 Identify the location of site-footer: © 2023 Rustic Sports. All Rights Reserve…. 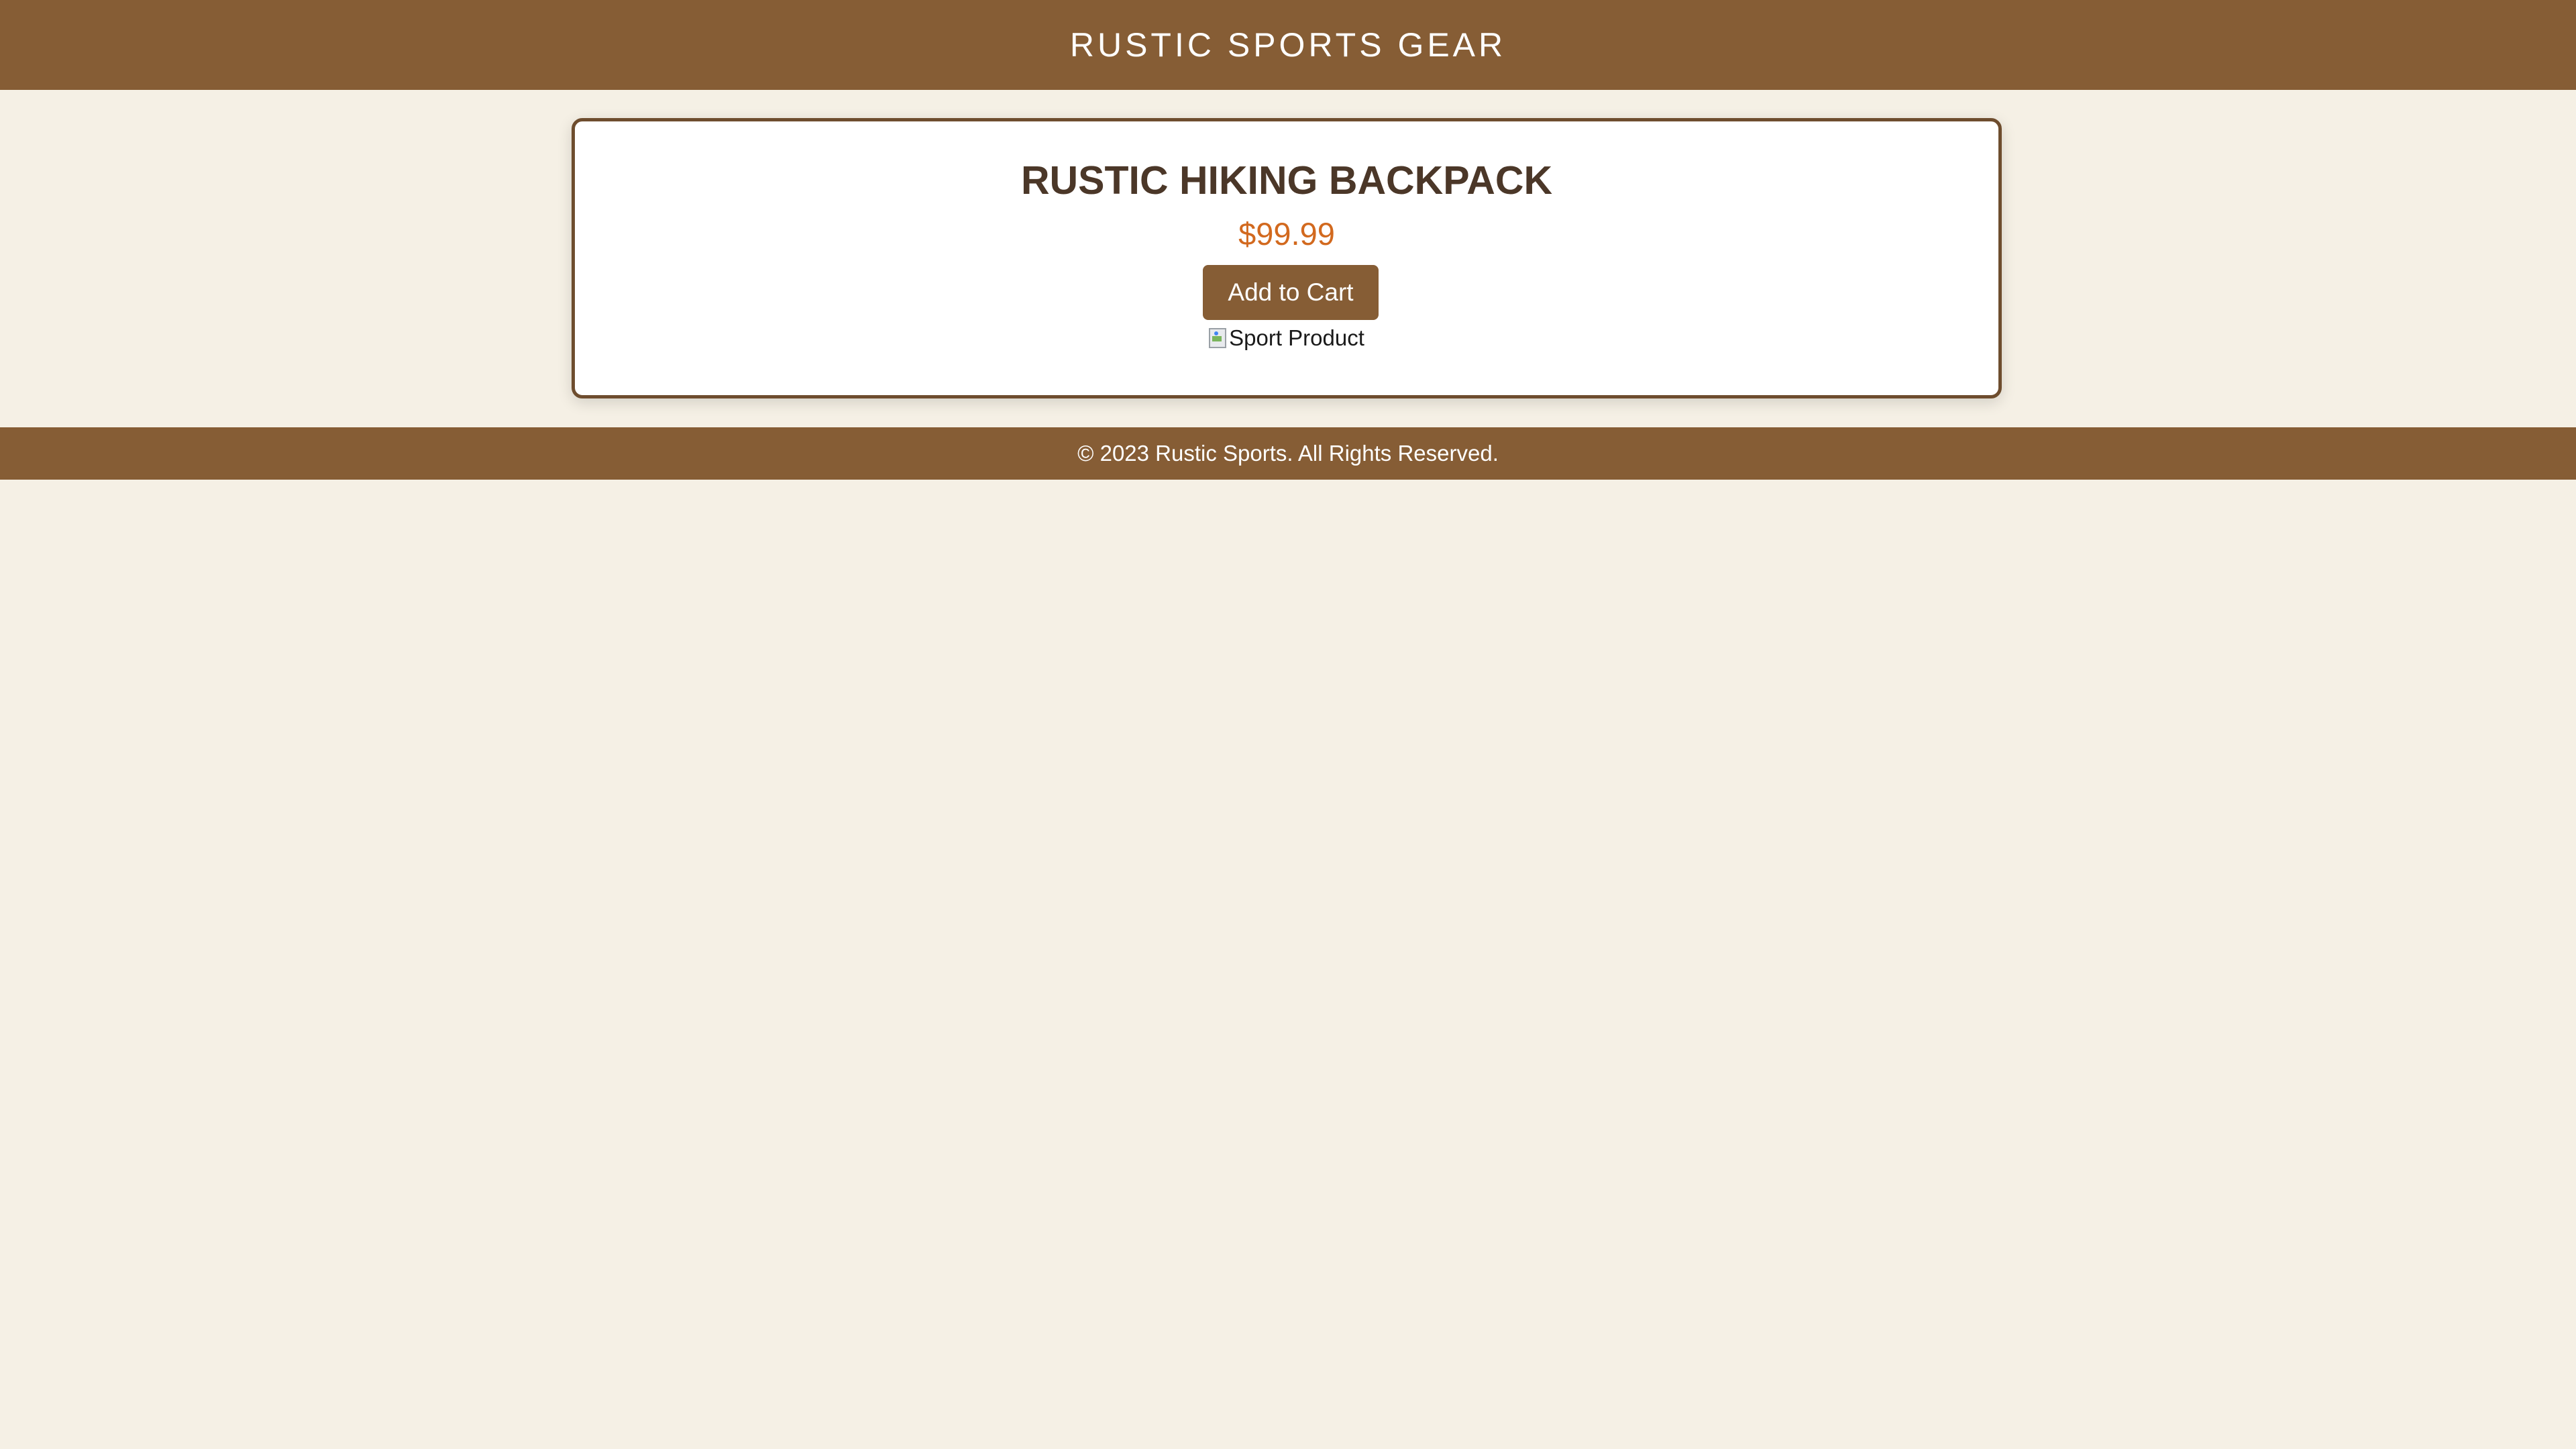
(1288, 453).